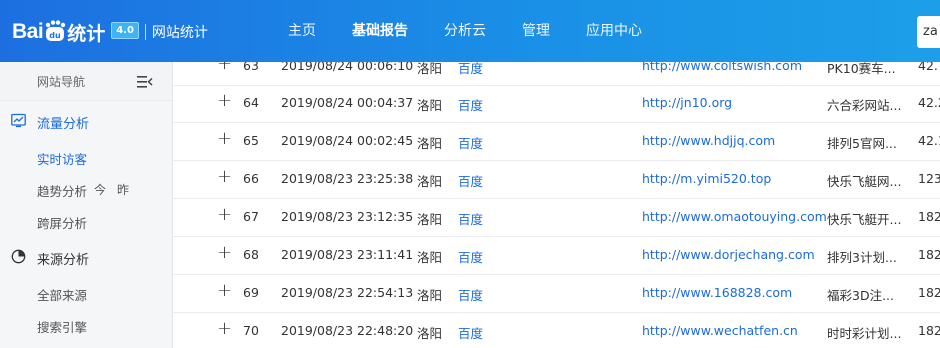  Describe the element at coordinates (347, 178) in the screenshot. I see `visit-time: 2019/08/23 23:25:38` at that location.